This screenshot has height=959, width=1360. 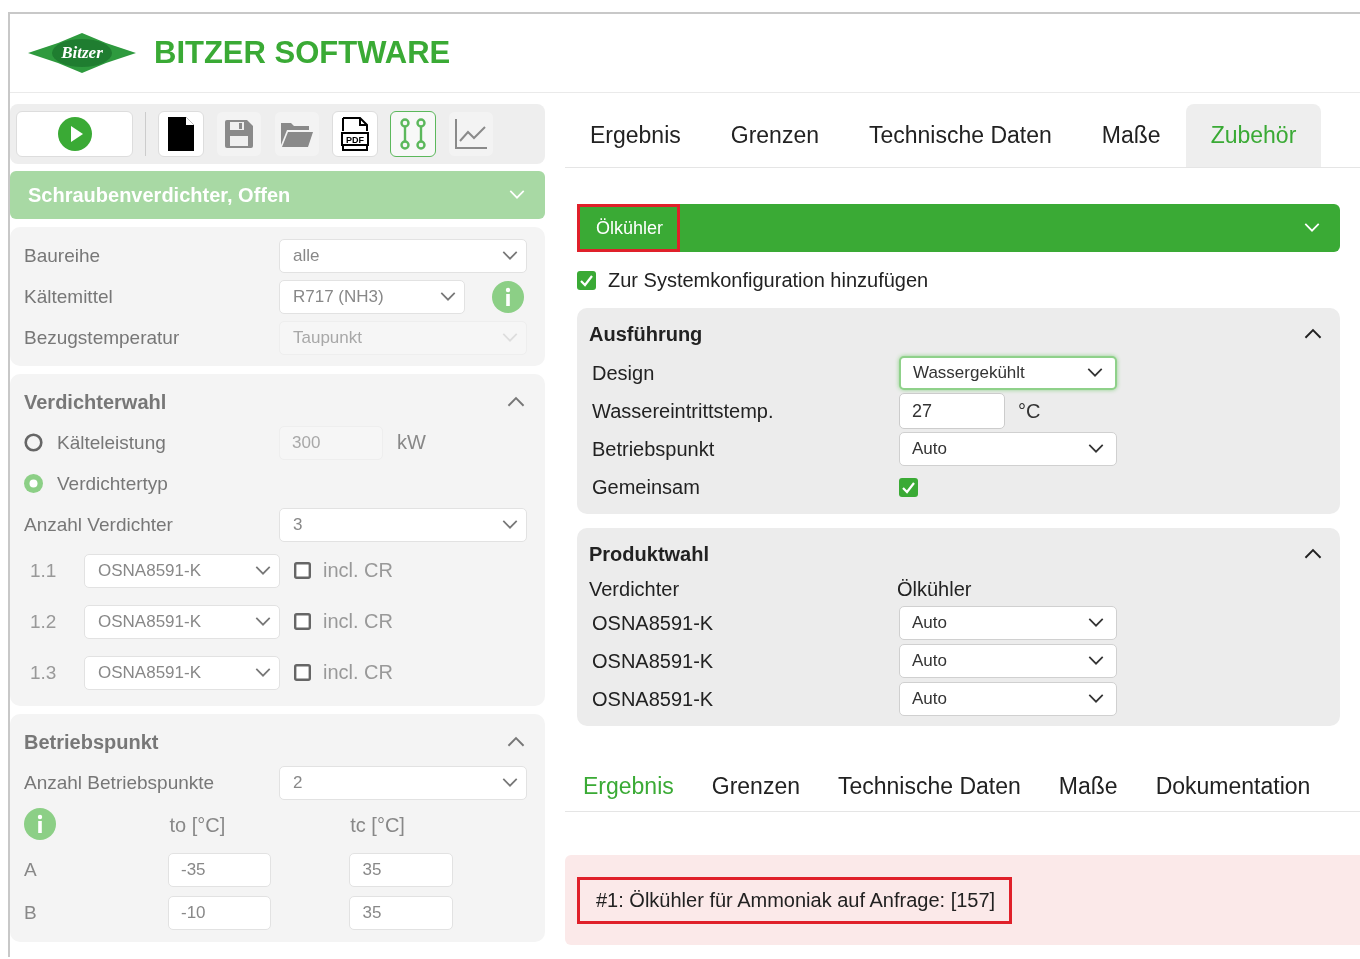 I want to click on logo: Bitzer, so click(x=82, y=53).